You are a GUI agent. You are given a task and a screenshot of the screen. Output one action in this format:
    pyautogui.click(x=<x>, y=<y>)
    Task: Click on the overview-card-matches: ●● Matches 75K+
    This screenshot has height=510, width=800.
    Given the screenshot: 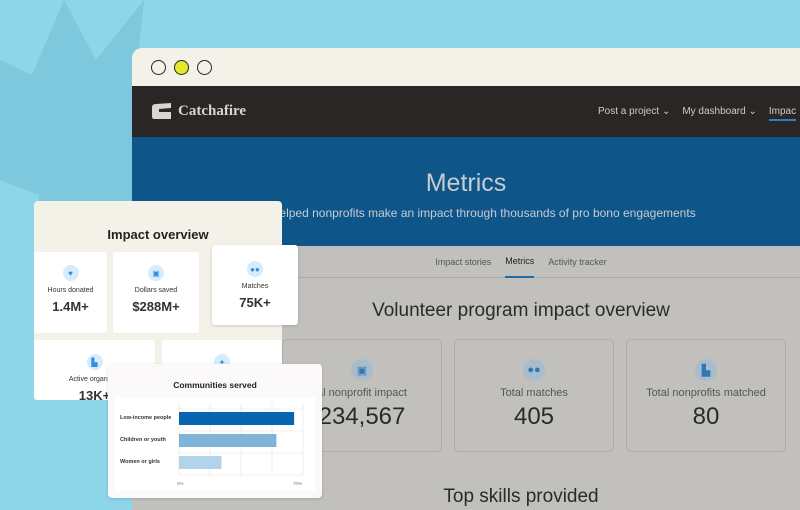 What is the action you would take?
    pyautogui.click(x=255, y=285)
    